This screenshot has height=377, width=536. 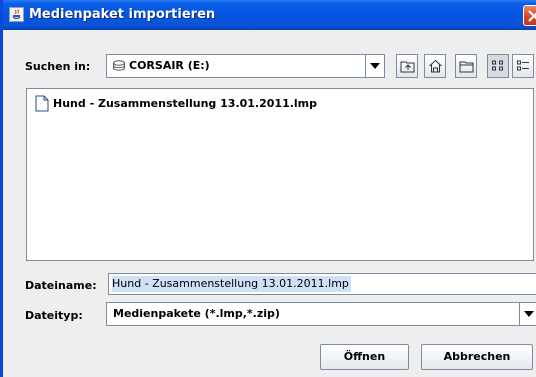 I want to click on file-icon, so click(x=42, y=103).